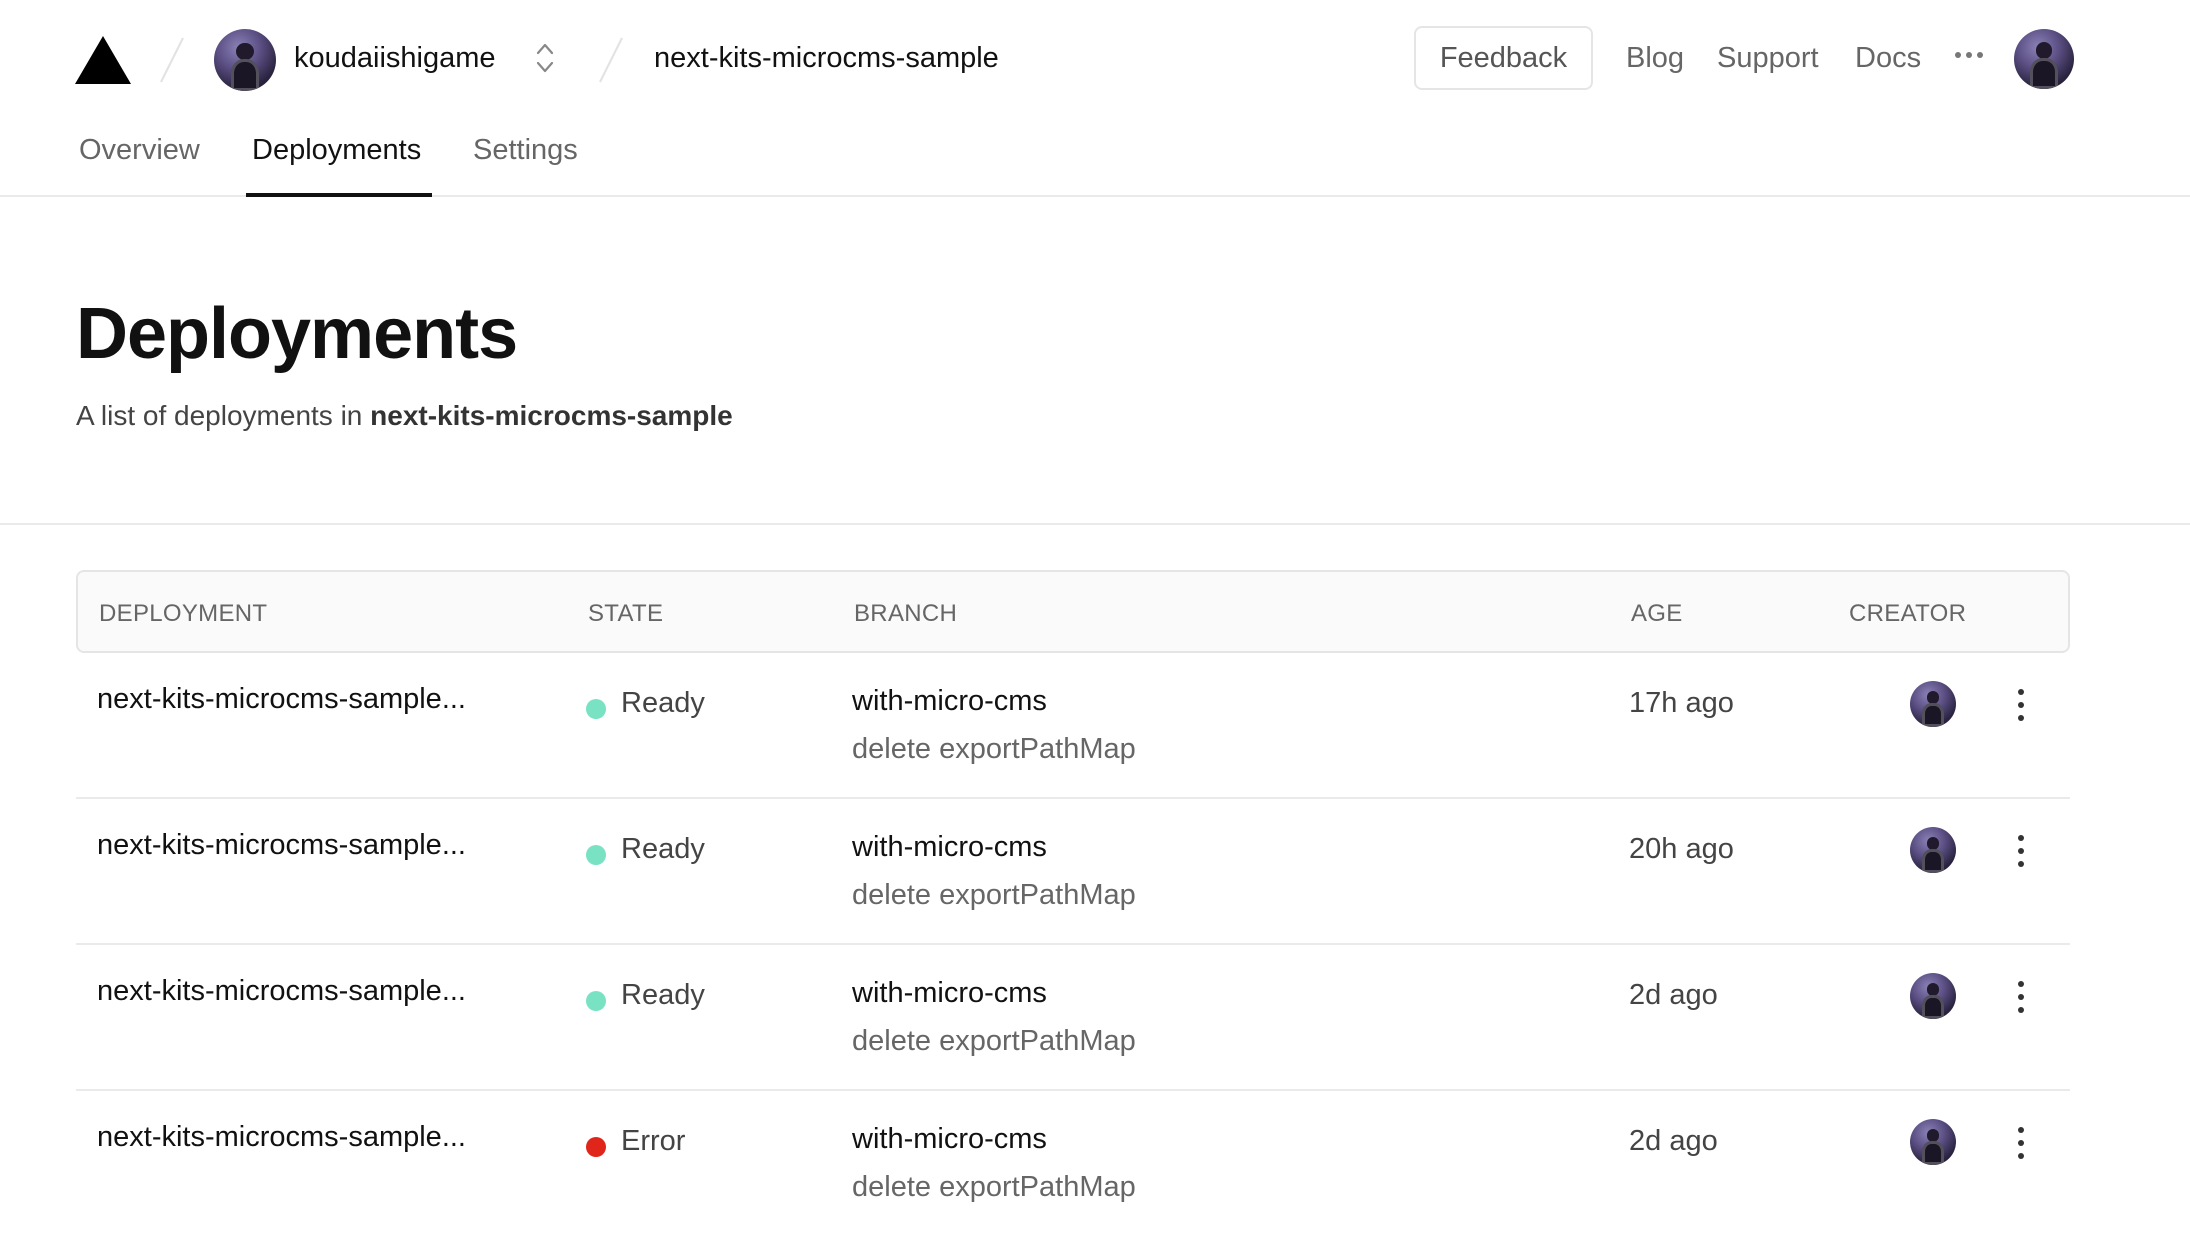 The image size is (2190, 1237). Describe the element at coordinates (545, 58) in the screenshot. I see `chevron-up-down-icon` at that location.